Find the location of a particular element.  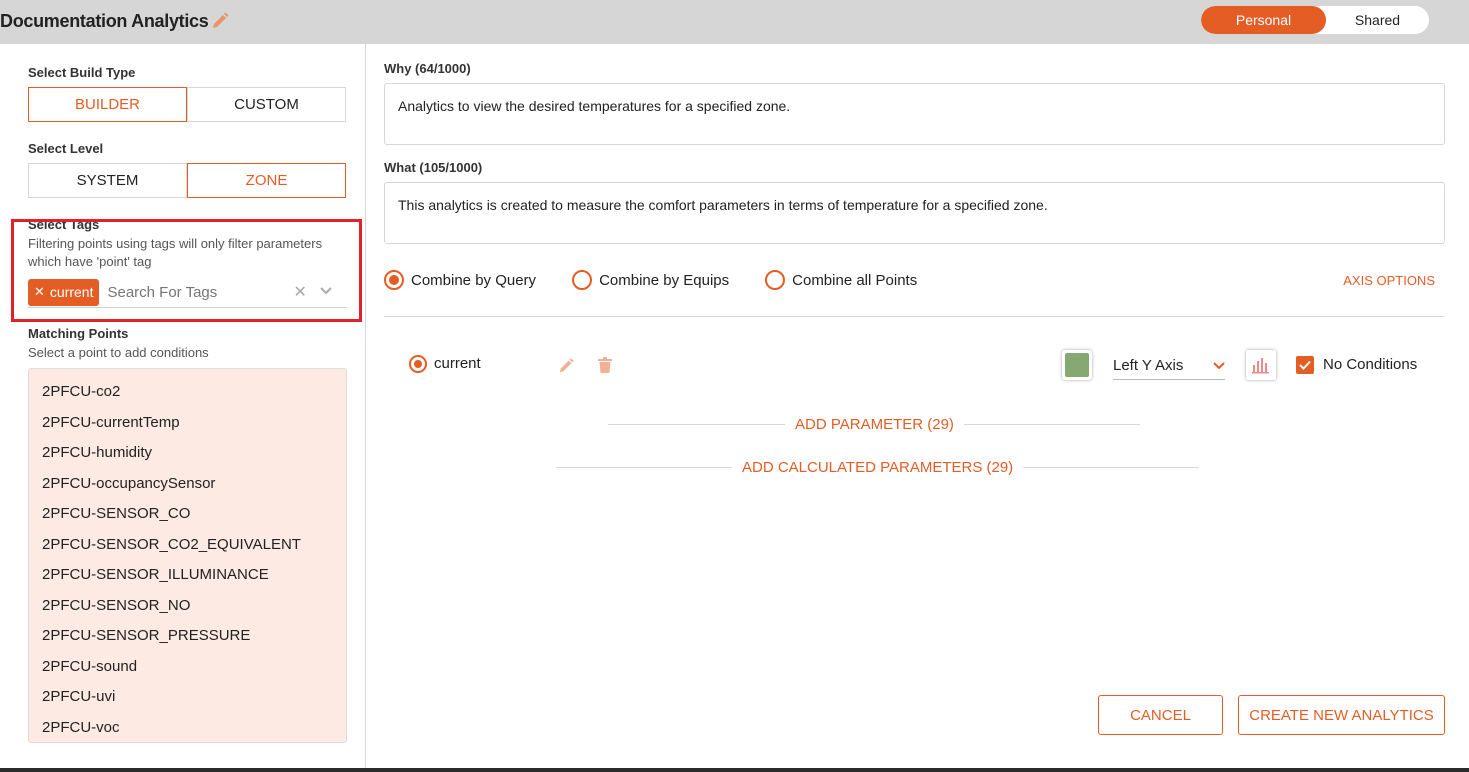

bar-chart-icon is located at coordinates (1261, 365).